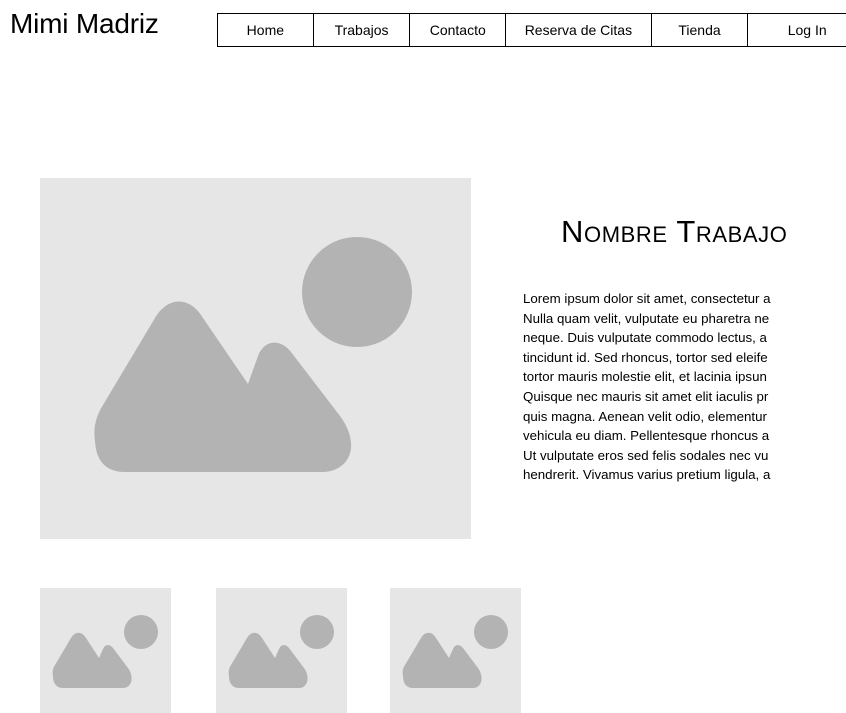 This screenshot has height=713, width=846. Describe the element at coordinates (646, 436) in the screenshot. I see `description-line: vehicula eu diam. Pellentesque rhoncus a` at that location.